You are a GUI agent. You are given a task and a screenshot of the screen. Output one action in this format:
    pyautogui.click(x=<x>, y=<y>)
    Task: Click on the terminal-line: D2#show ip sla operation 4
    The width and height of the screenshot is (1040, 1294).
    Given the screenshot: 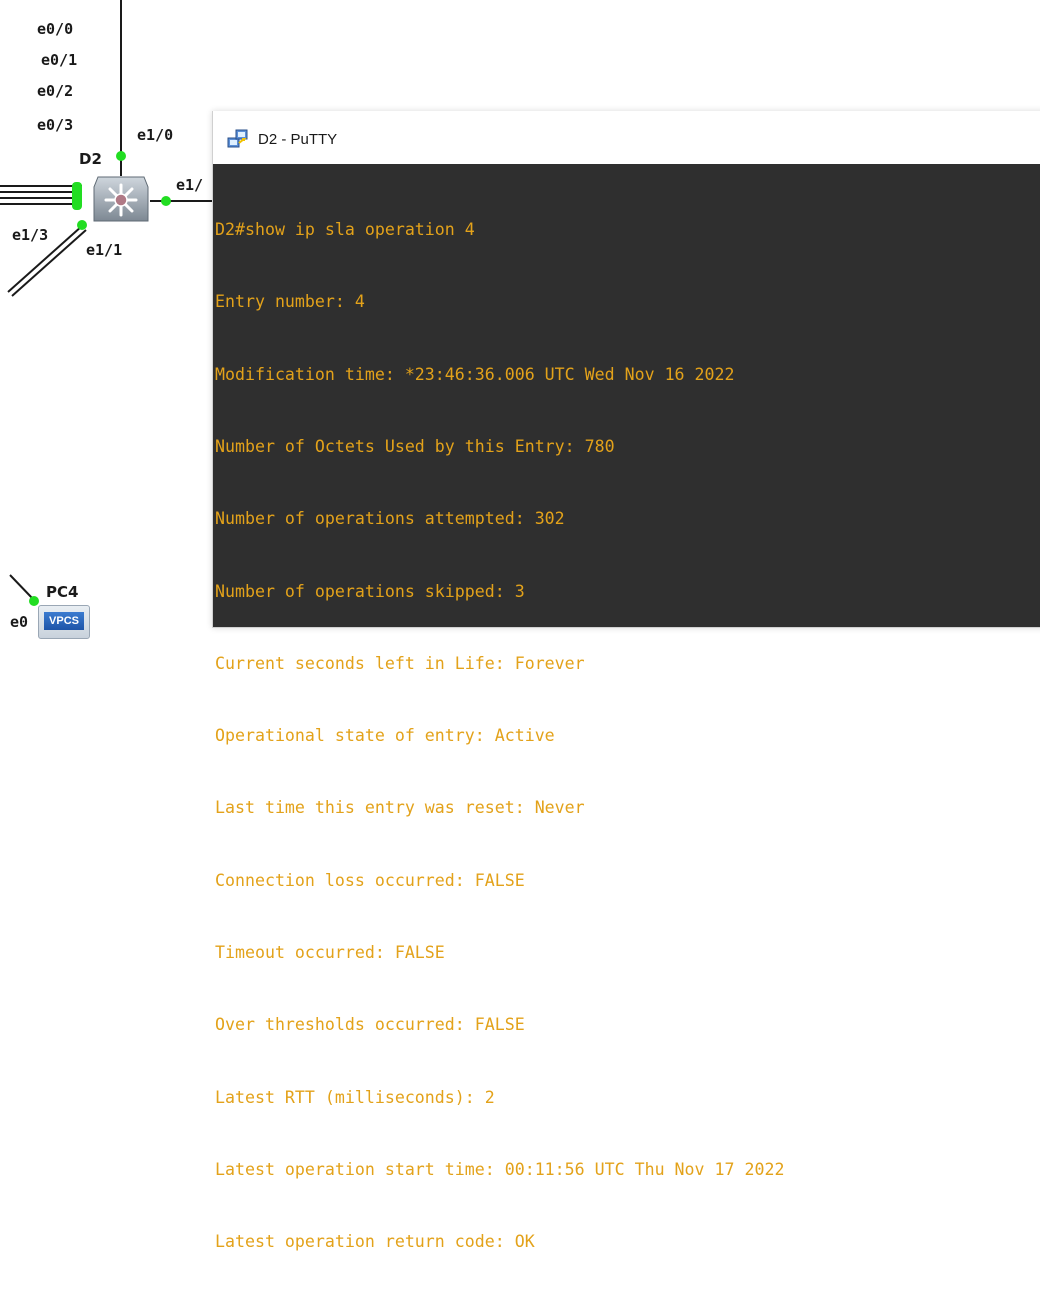 What is the action you would take?
    pyautogui.click(x=345, y=230)
    